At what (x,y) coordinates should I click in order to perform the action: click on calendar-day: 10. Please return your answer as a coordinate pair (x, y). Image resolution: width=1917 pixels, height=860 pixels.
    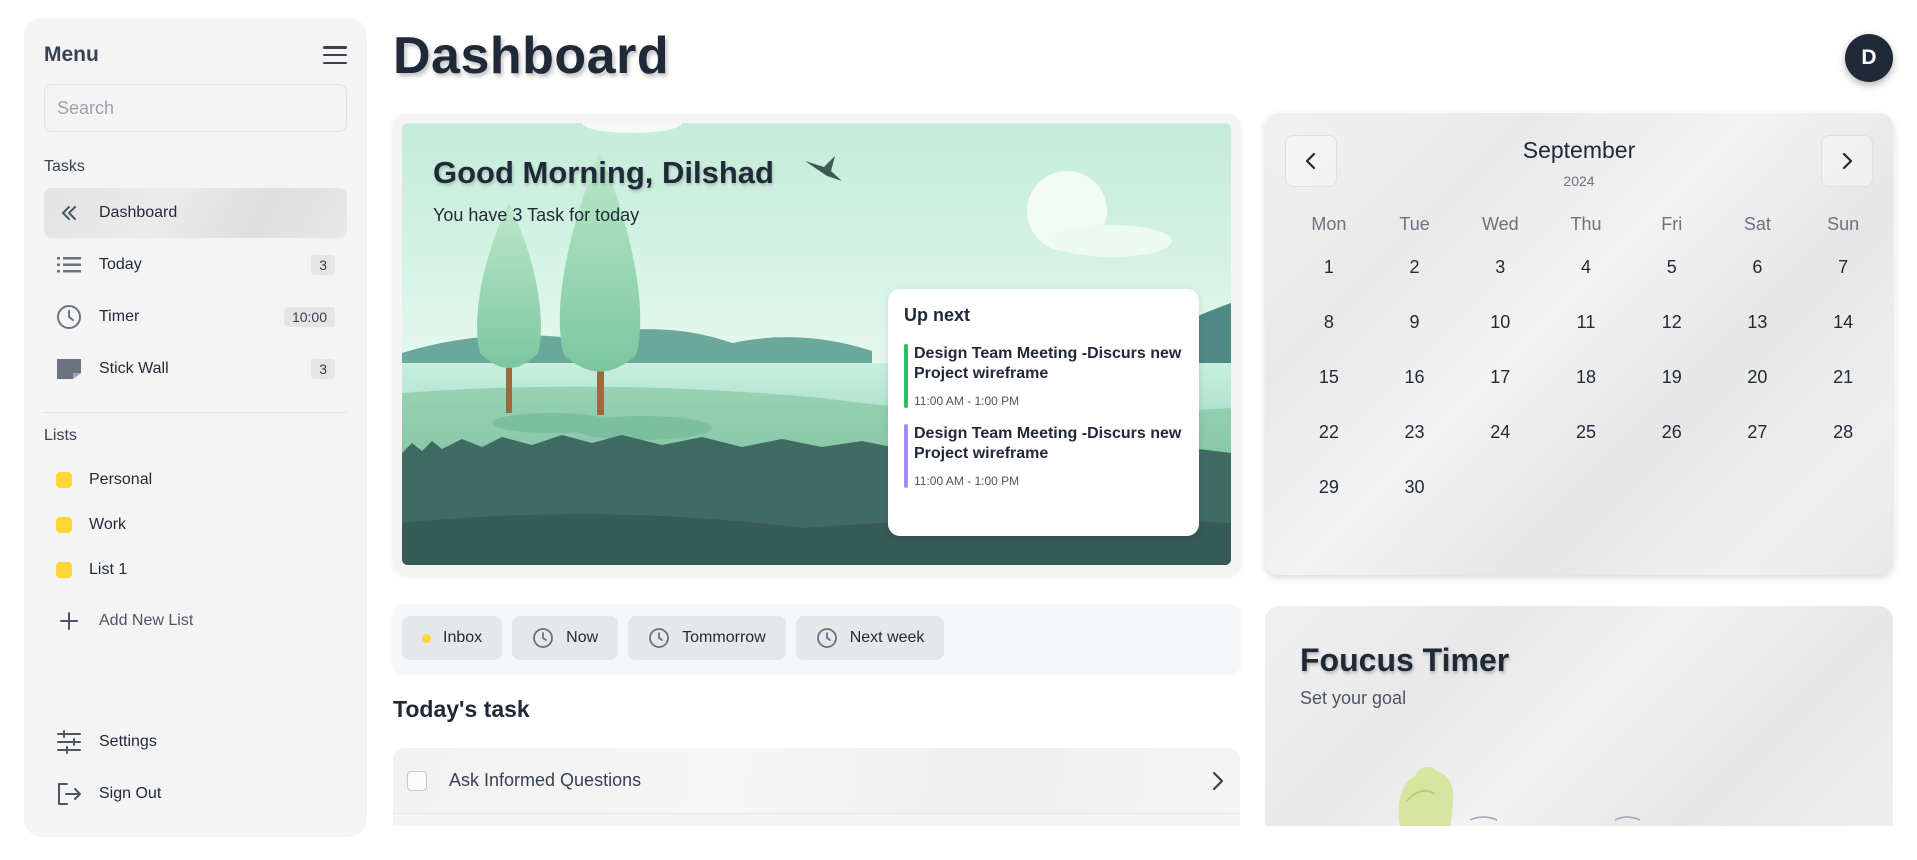
    Looking at the image, I should click on (1500, 322).